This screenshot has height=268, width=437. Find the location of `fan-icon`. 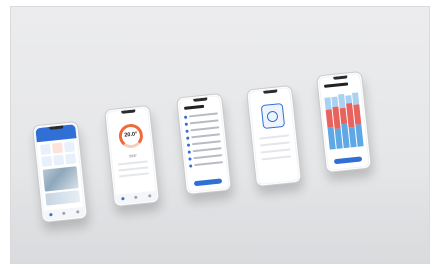

fan-icon is located at coordinates (273, 116).